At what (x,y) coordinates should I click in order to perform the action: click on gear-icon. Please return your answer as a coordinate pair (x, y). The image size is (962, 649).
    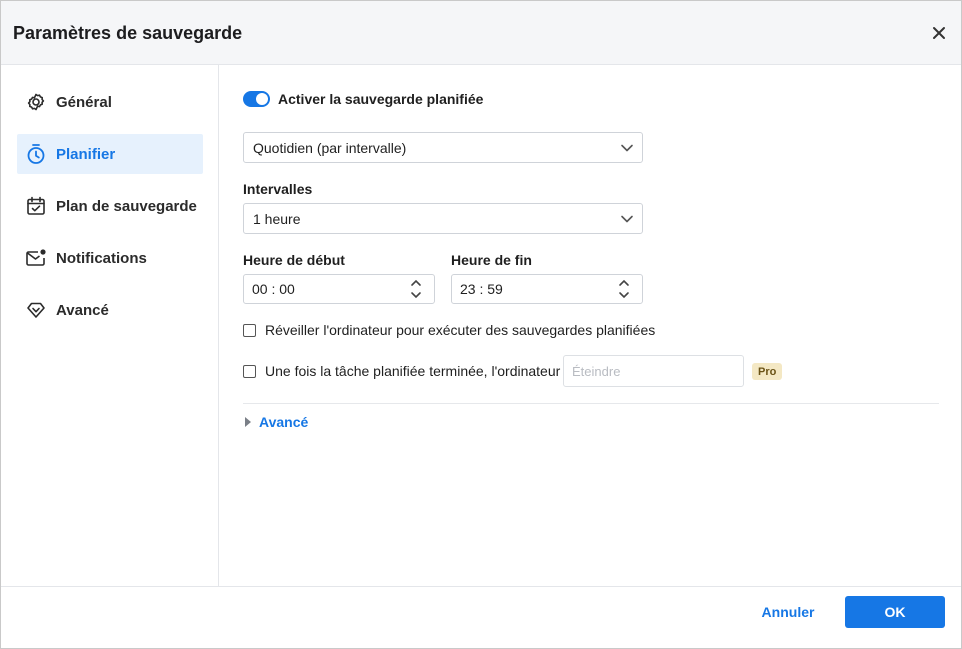
    Looking at the image, I should click on (36, 102).